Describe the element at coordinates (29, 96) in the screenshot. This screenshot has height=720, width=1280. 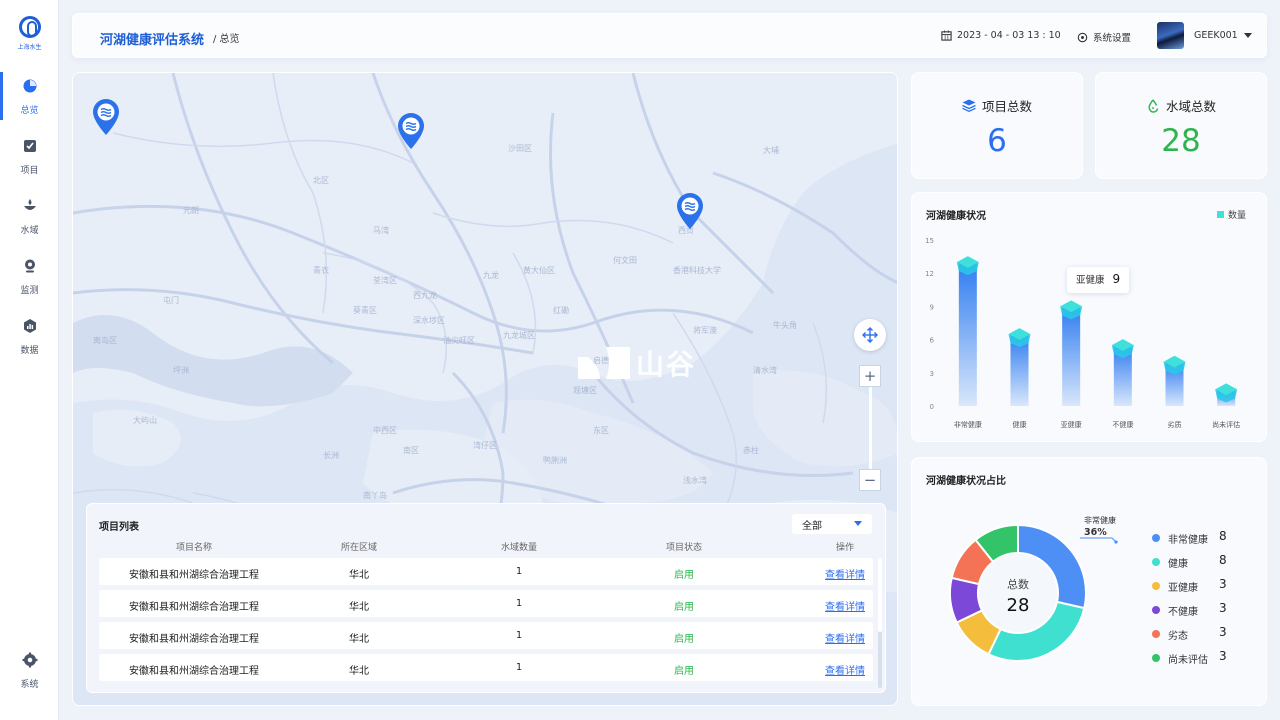
I see `sidebar-item-overview: 总览` at that location.